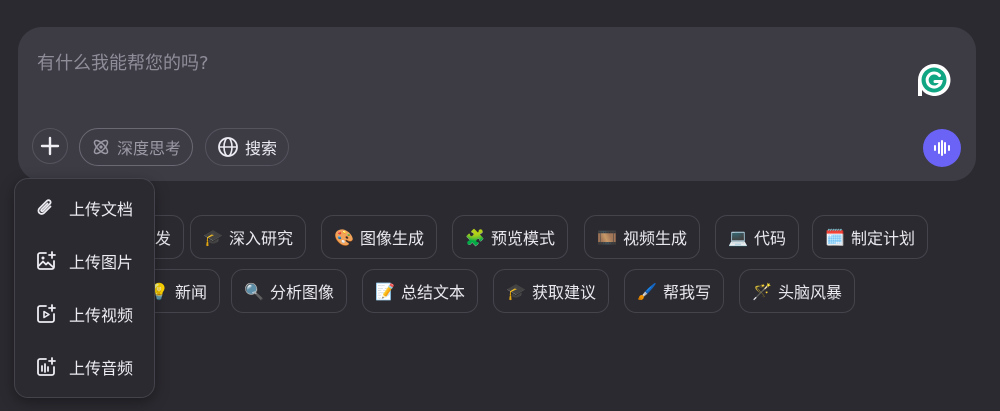 The image size is (1000, 411). I want to click on grammarly-icon, so click(934, 80).